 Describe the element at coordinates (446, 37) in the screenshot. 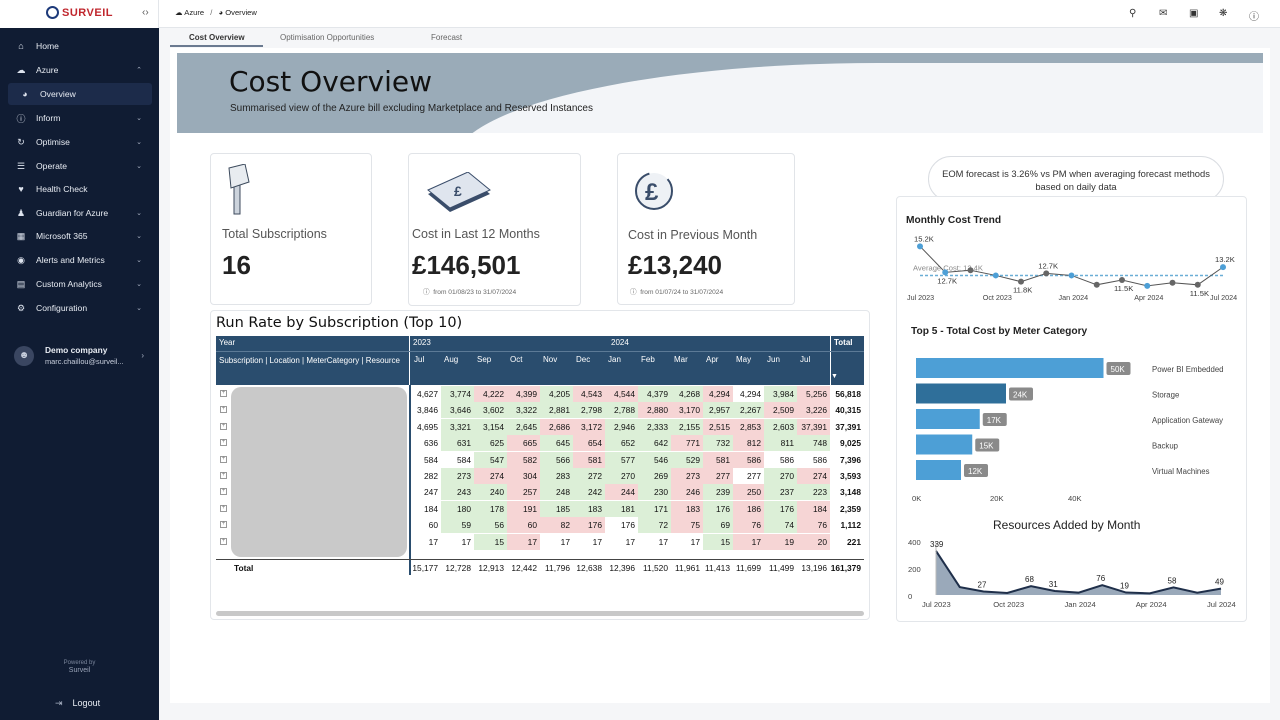

I see `tab-forecast: Forecast` at that location.